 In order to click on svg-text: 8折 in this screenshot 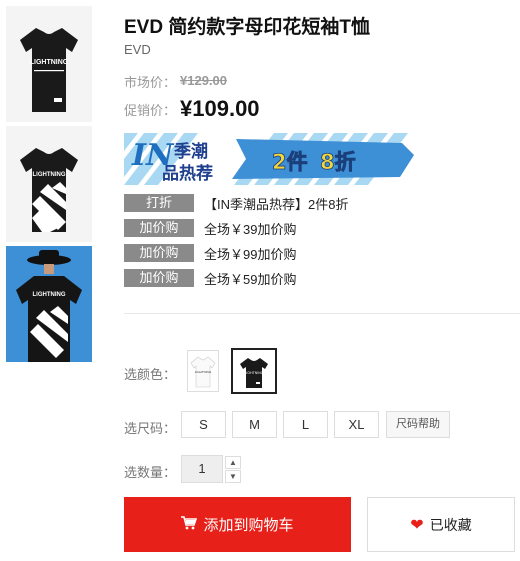, I will do `click(338, 162)`.